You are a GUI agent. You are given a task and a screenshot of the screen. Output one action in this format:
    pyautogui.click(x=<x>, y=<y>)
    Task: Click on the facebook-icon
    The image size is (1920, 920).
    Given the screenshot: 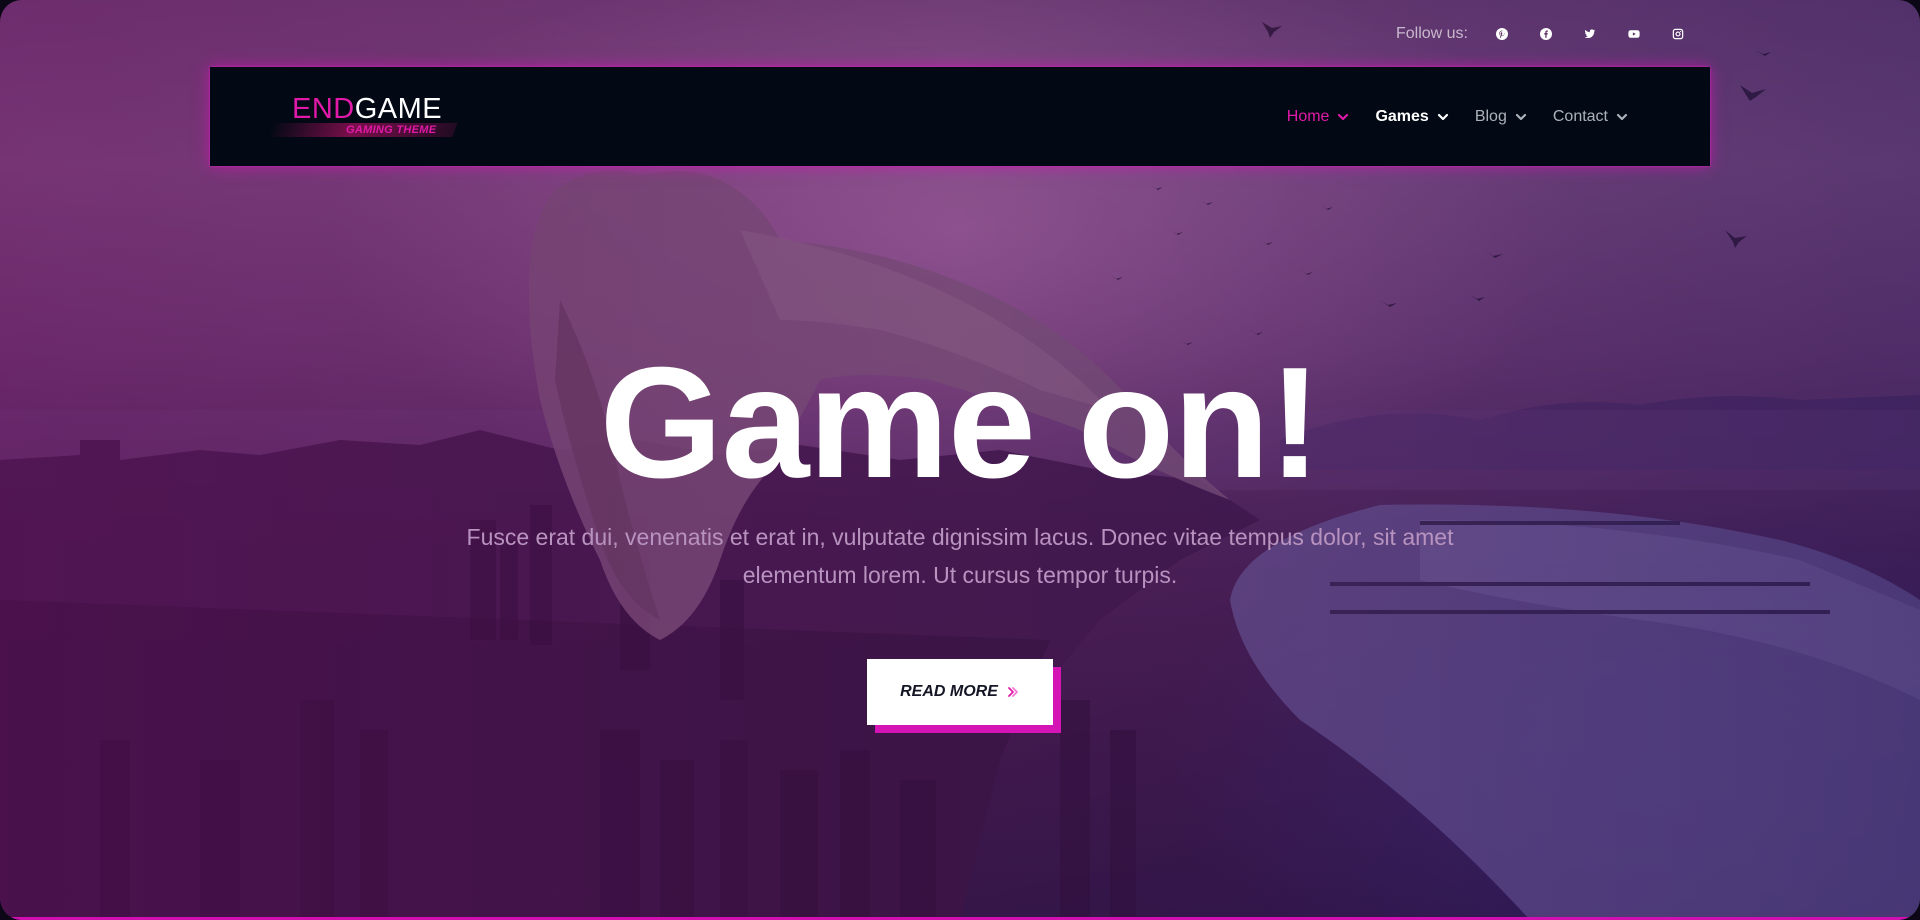 What is the action you would take?
    pyautogui.click(x=1546, y=34)
    